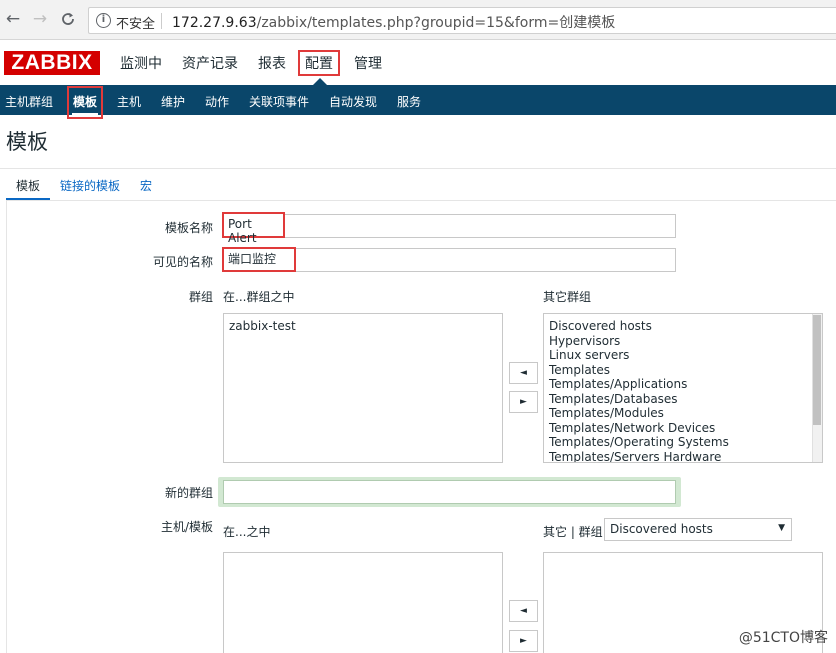 The width and height of the screenshot is (836, 653). Describe the element at coordinates (85, 102) in the screenshot. I see `subnav-templates: 模板` at that location.